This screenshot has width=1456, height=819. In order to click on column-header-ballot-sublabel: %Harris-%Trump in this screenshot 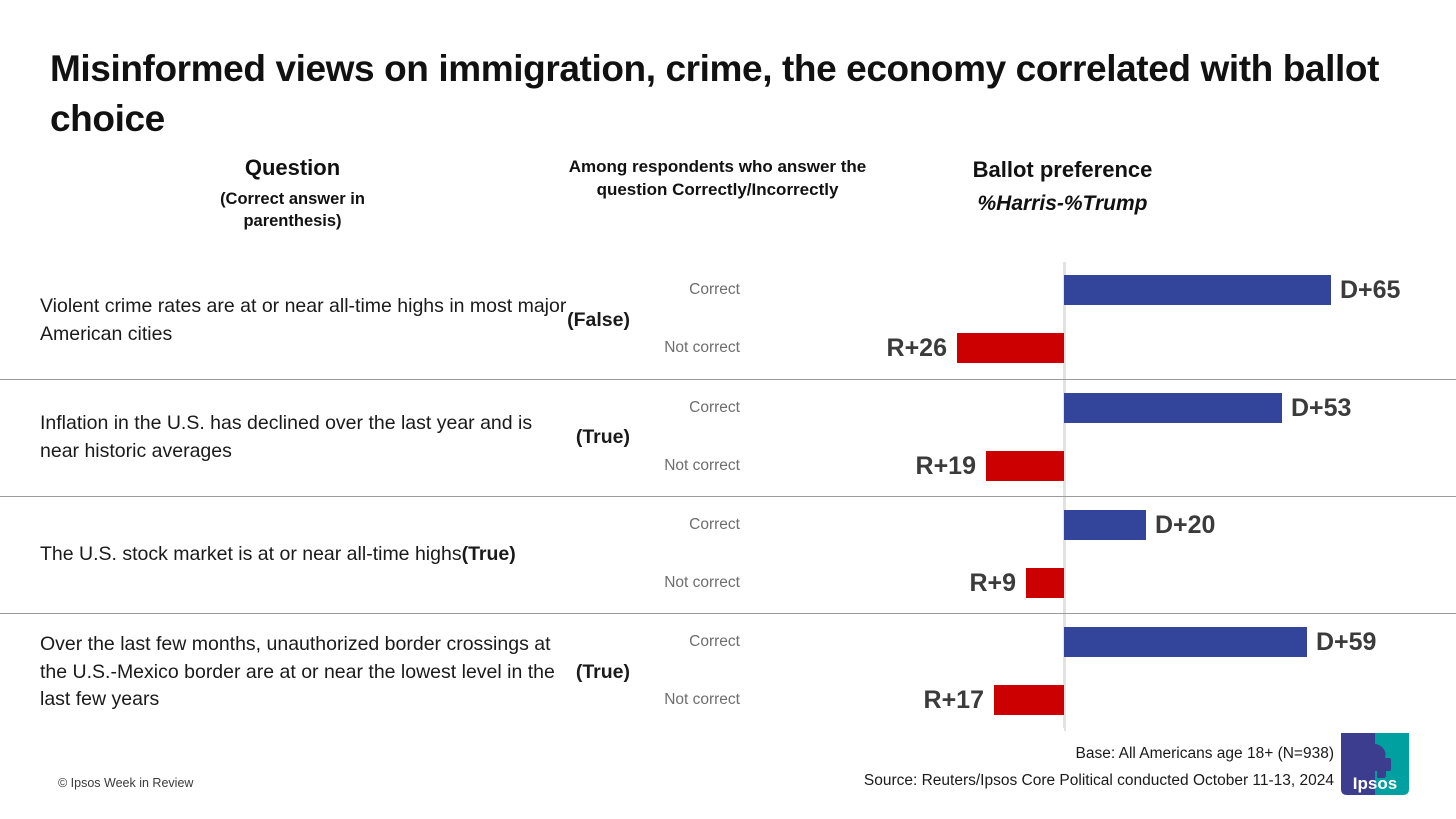, I will do `click(1062, 204)`.